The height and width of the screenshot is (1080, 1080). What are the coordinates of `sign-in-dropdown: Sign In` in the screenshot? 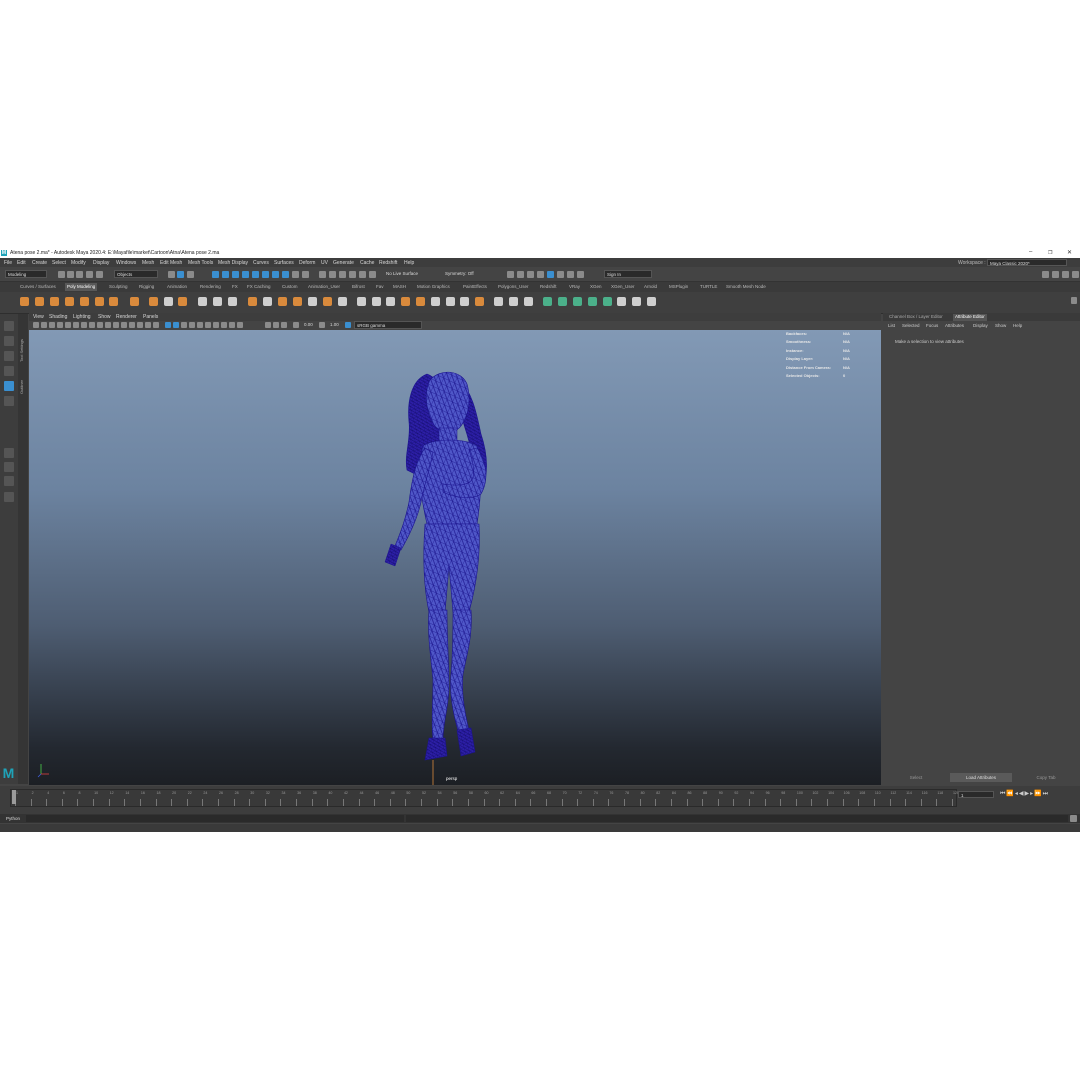 It's located at (628, 274).